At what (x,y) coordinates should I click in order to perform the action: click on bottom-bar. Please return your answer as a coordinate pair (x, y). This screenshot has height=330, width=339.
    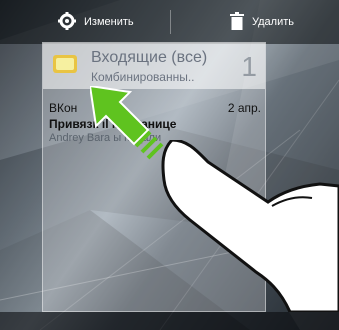
    Looking at the image, I should click on (169, 321).